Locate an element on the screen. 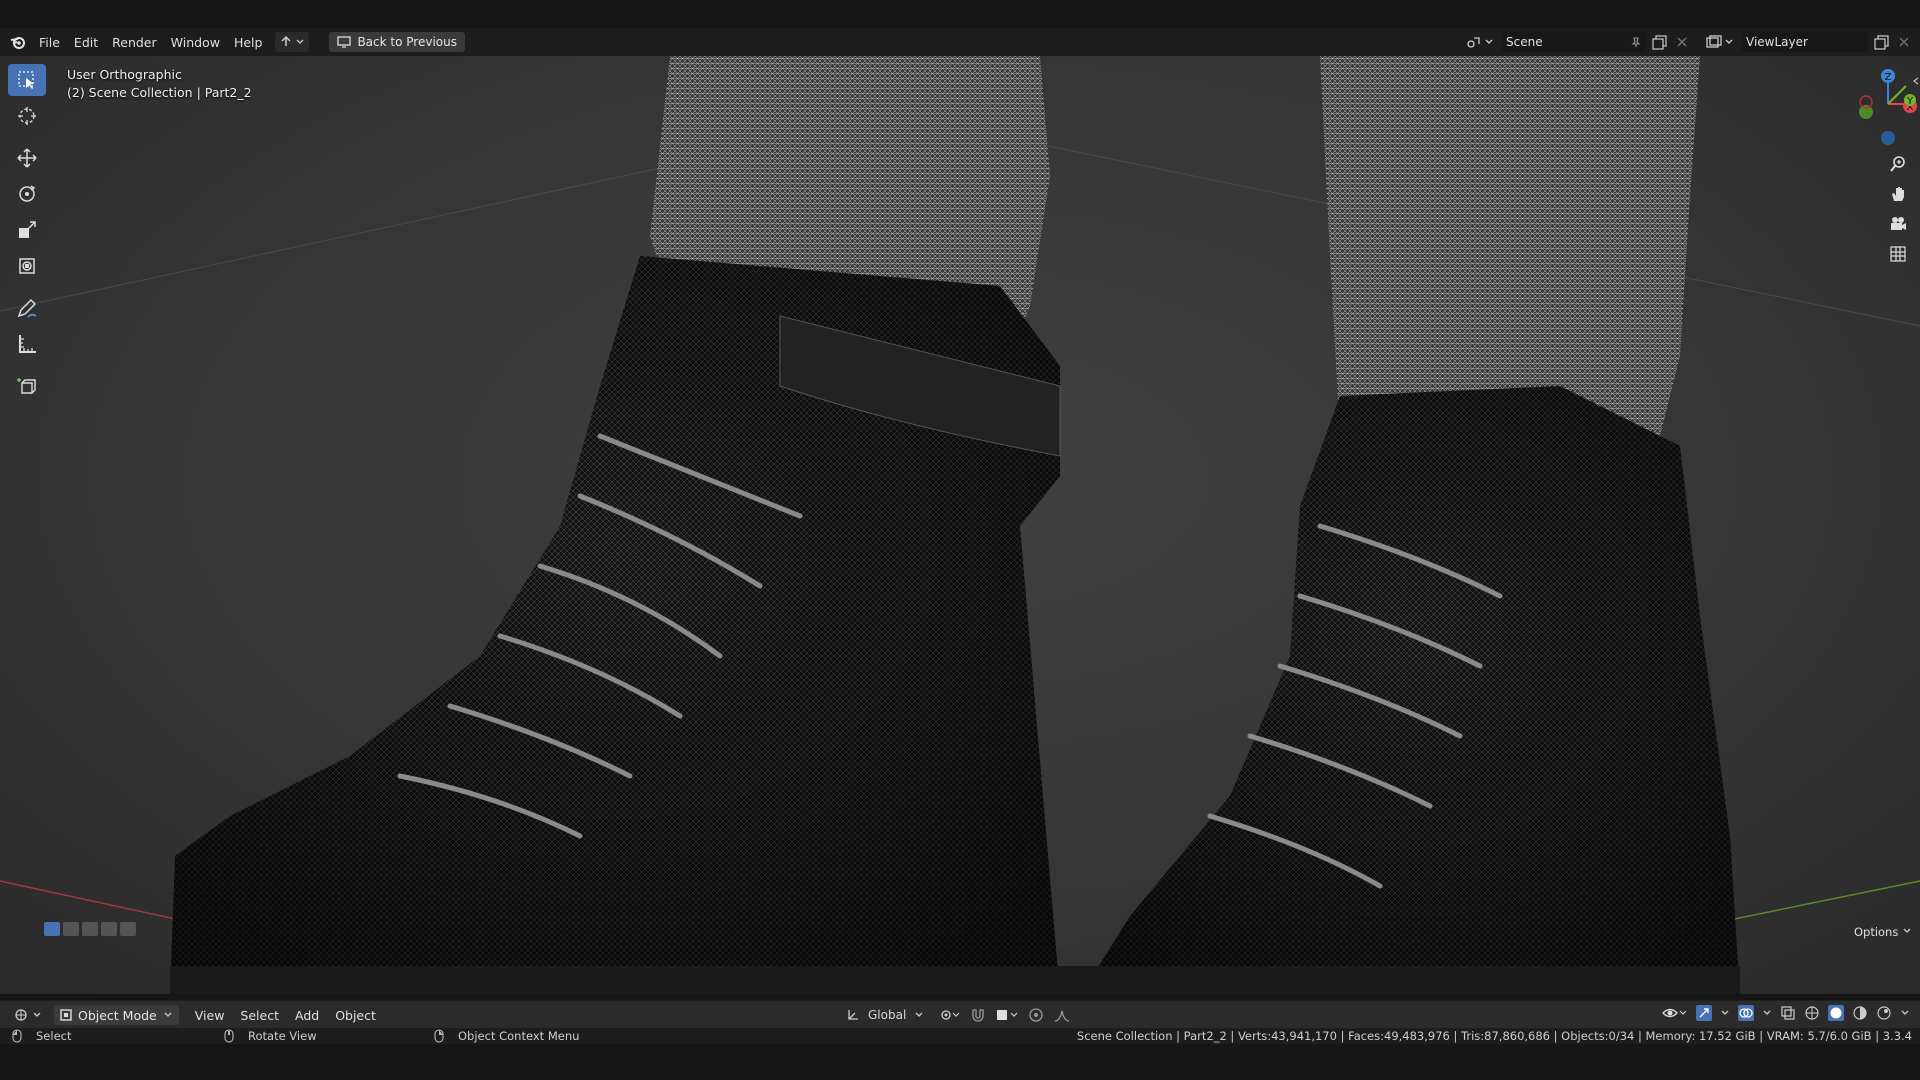 The height and width of the screenshot is (1080, 1920). scene-name-field: Scene is located at coordinates (1574, 42).